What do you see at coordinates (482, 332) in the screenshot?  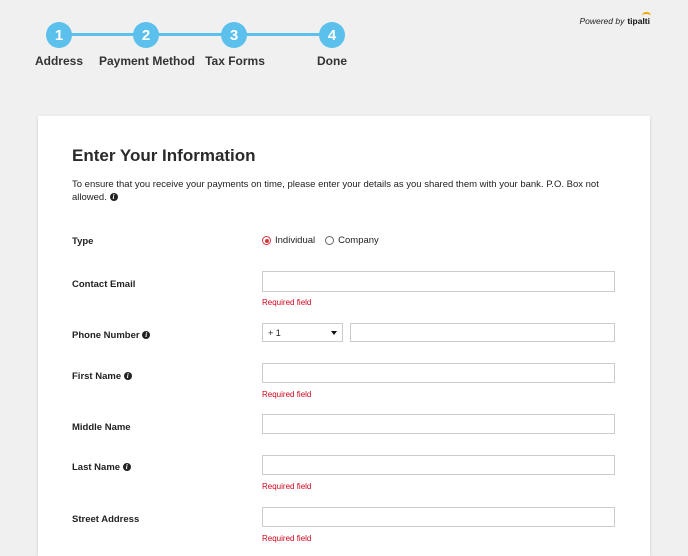 I see `phone-number-input` at bounding box center [482, 332].